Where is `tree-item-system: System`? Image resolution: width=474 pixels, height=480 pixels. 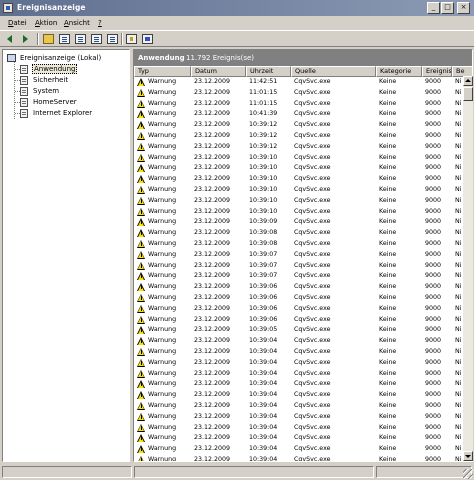
tree-item-system: System is located at coordinates (40, 91).